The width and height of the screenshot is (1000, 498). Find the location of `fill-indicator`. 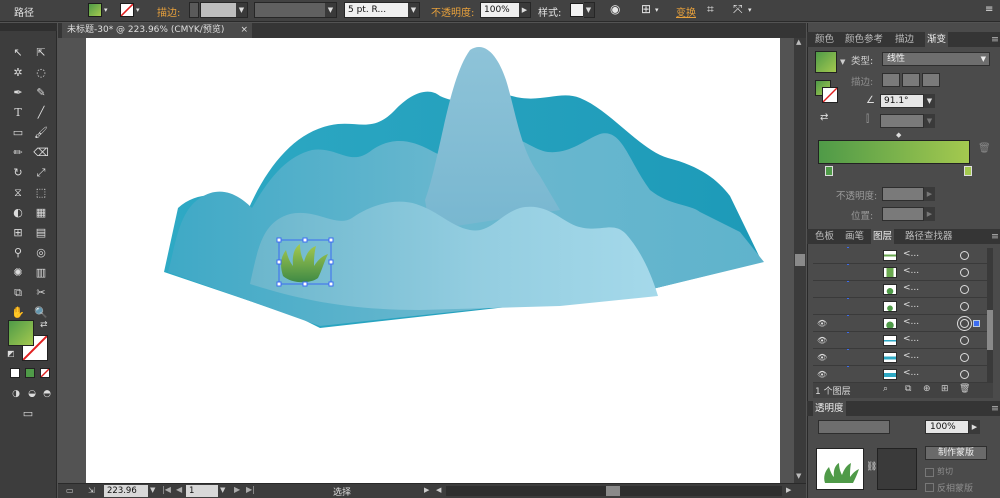

fill-indicator is located at coordinates (21, 333).